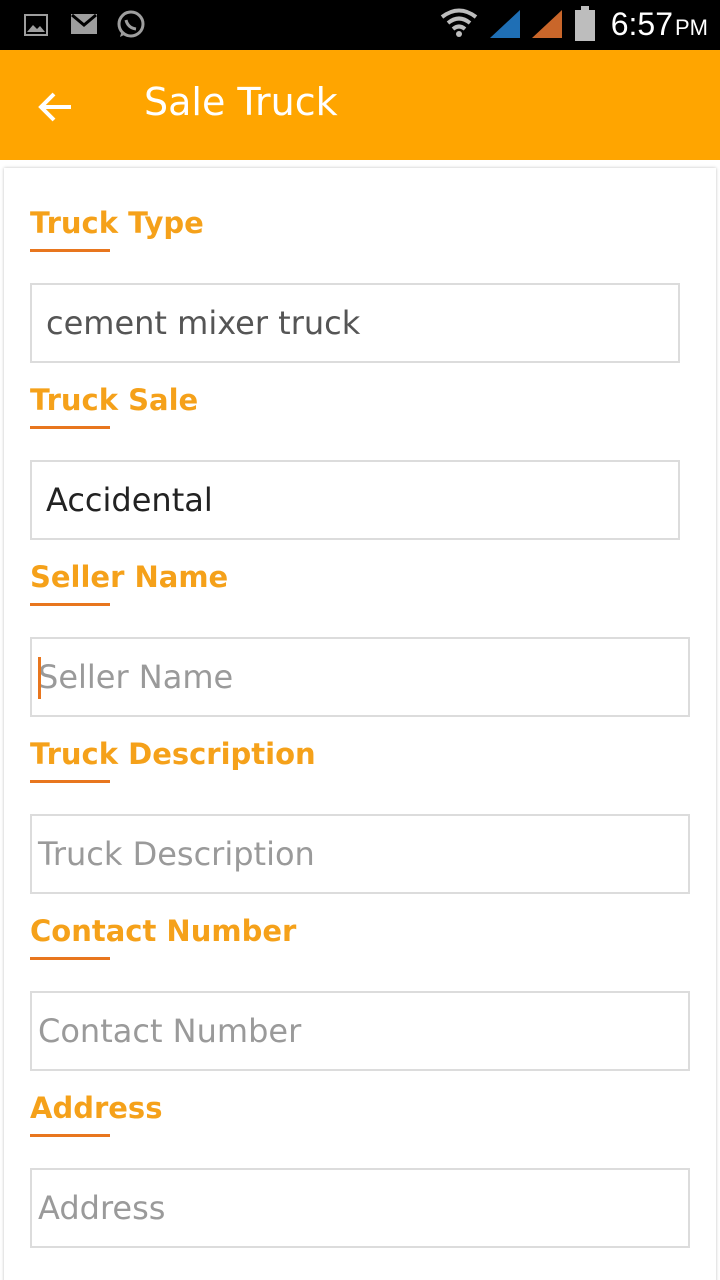 The height and width of the screenshot is (1280, 720). What do you see at coordinates (203, 323) in the screenshot?
I see `truck-type-value: cement mixer truck` at bounding box center [203, 323].